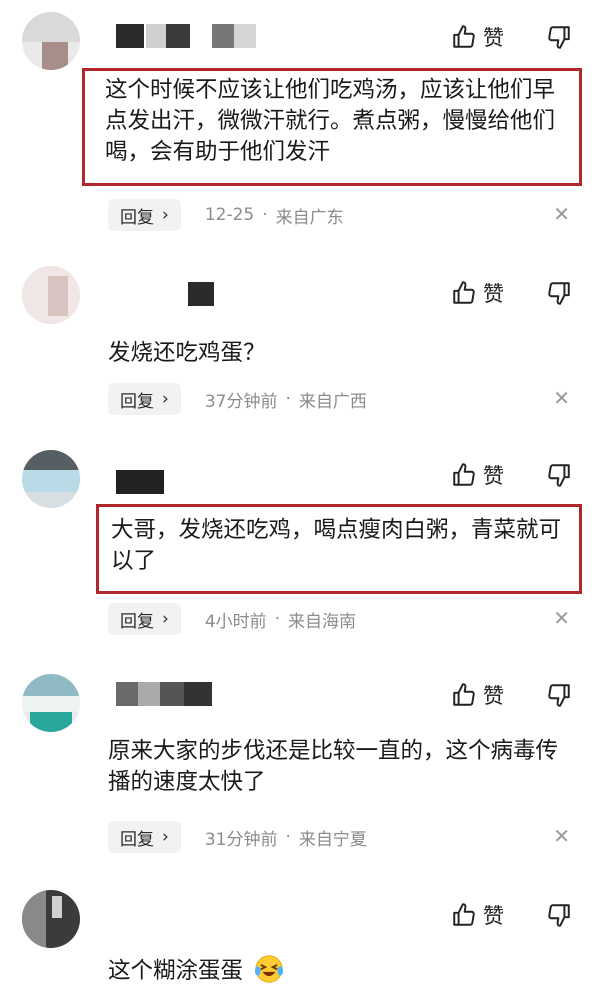 Image resolution: width=600 pixels, height=1002 pixels. Describe the element at coordinates (176, 971) in the screenshot. I see `comment-text: 这个糊涂蛋蛋` at that location.